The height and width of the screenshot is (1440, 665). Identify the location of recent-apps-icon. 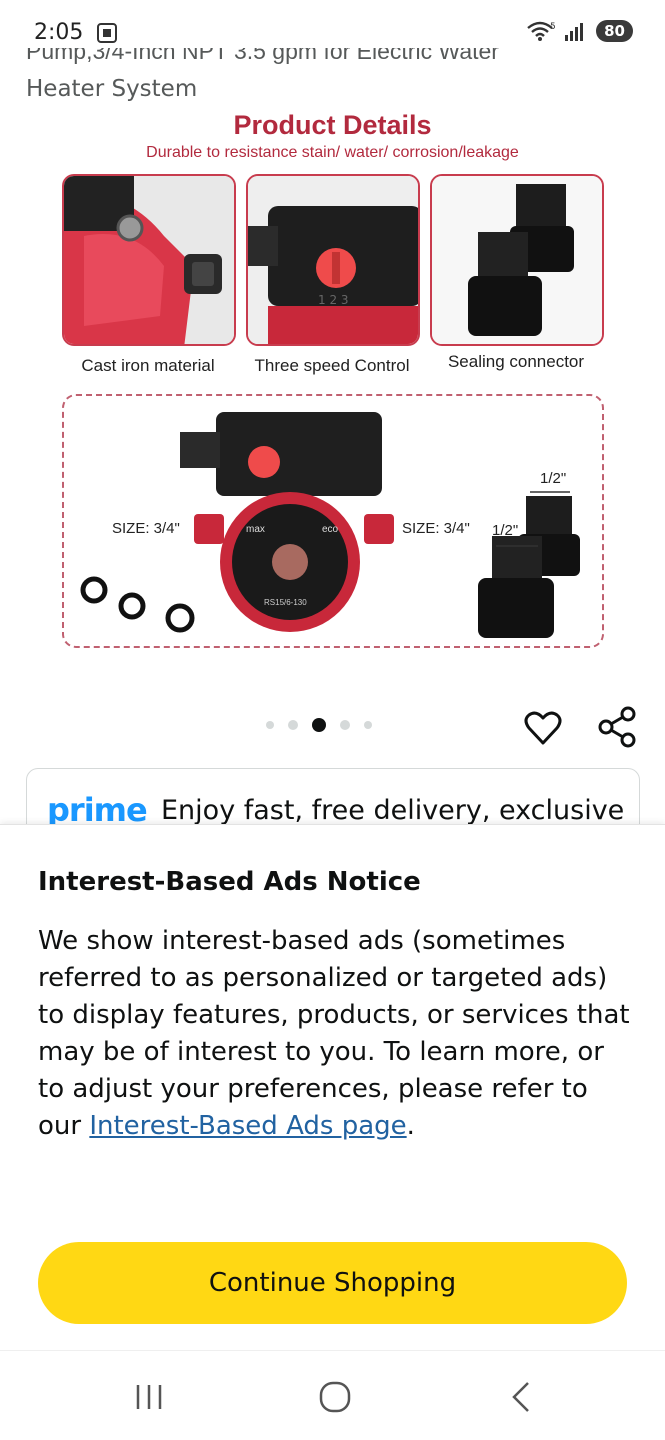
(150, 1397).